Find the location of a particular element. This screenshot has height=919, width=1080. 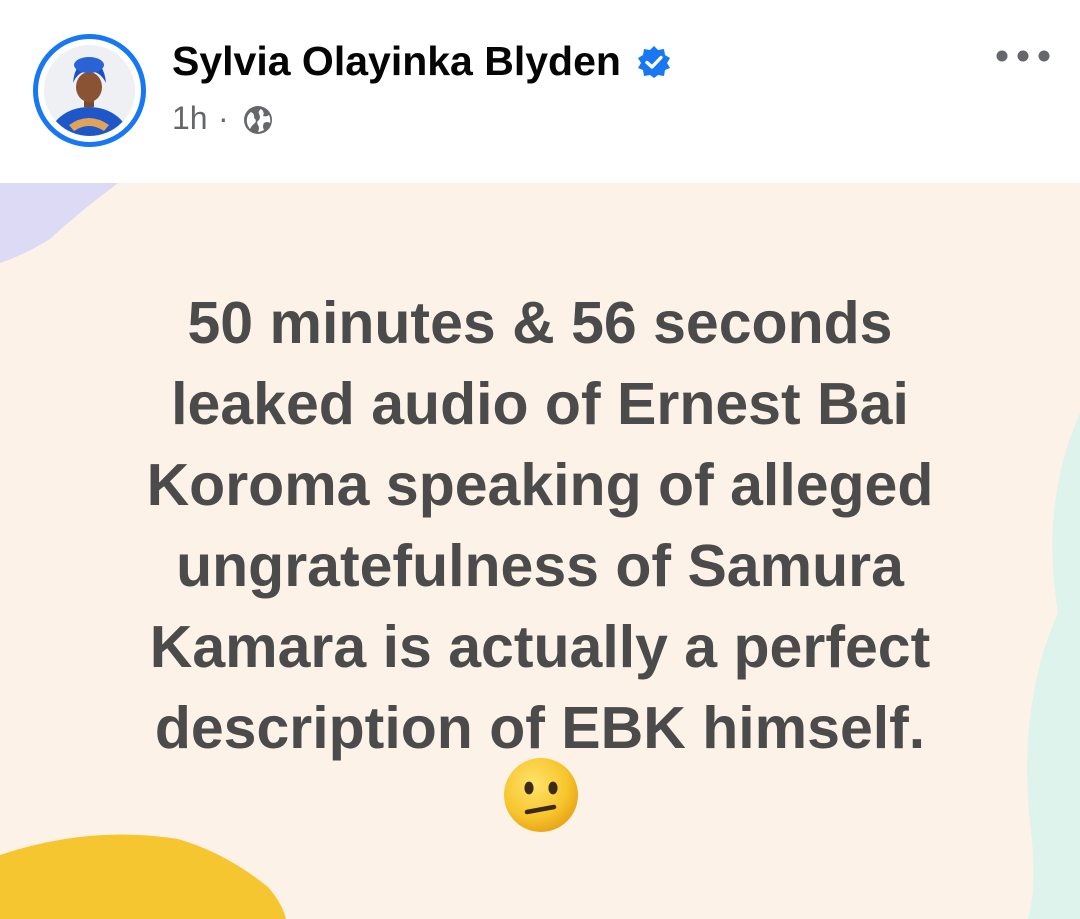

author-name: Sylvia Olayinka Blyden is located at coordinates (396, 61).